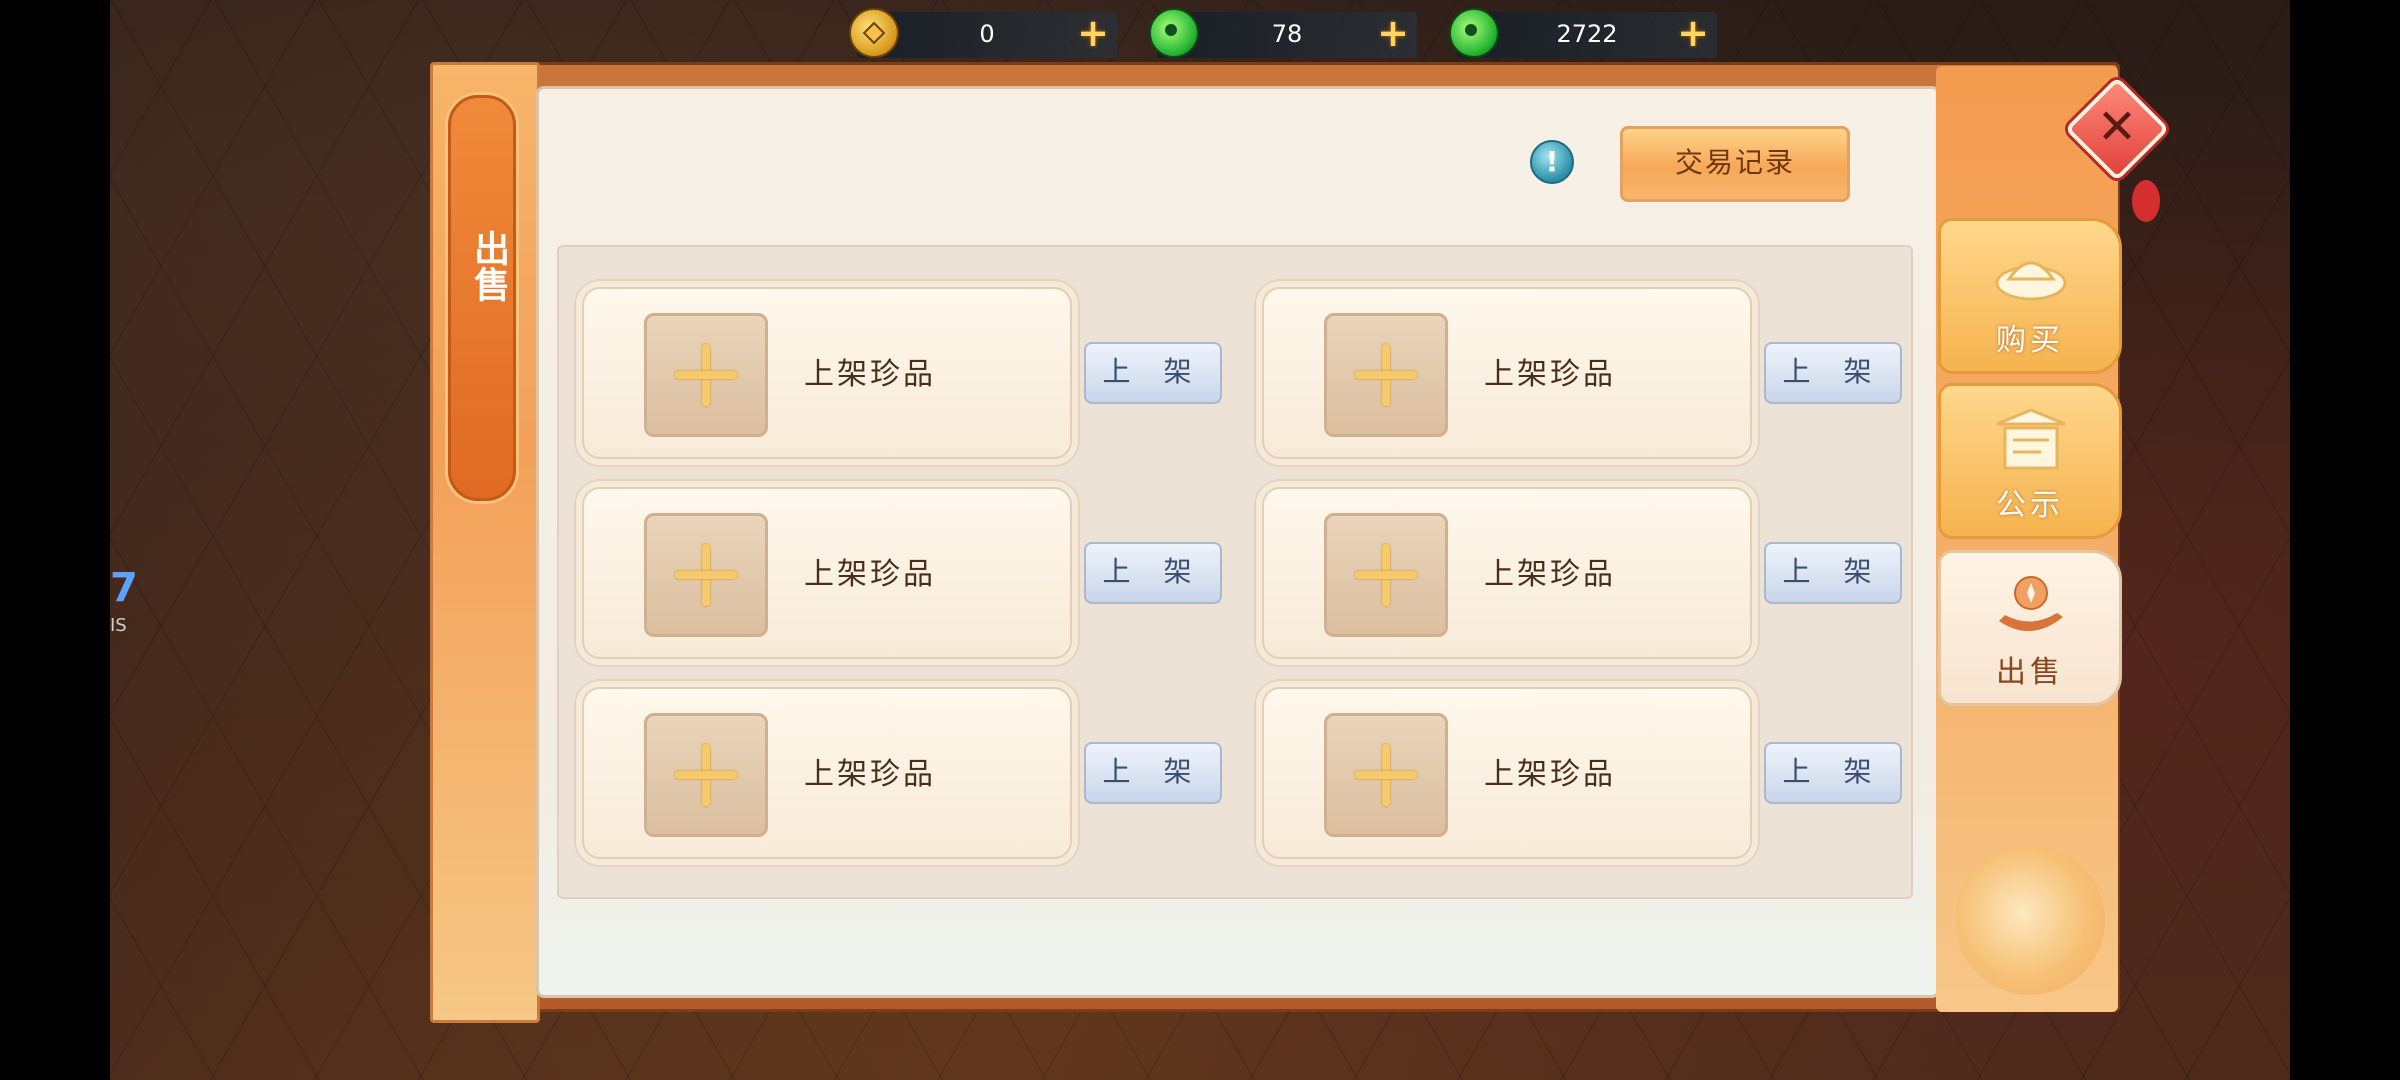 The image size is (2400, 1080). I want to click on currency-value: 0, so click(987, 34).